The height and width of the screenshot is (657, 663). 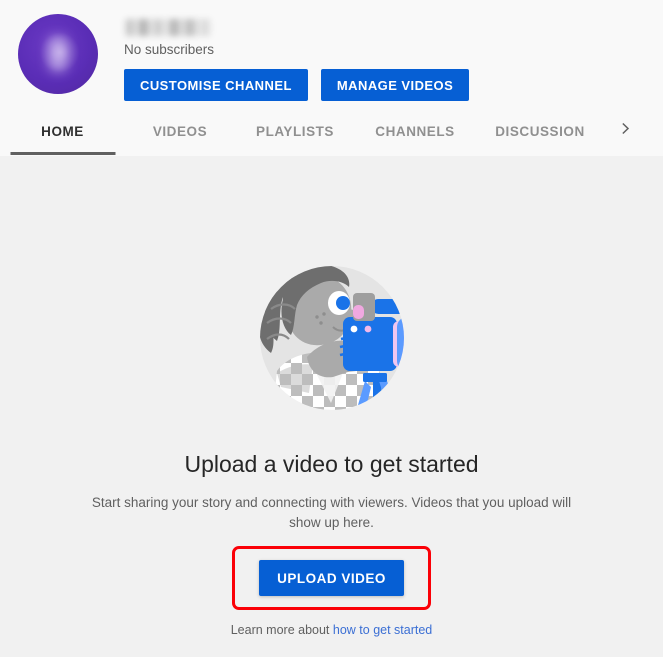 What do you see at coordinates (332, 338) in the screenshot?
I see `person-filming-with-camcorder-illustration` at bounding box center [332, 338].